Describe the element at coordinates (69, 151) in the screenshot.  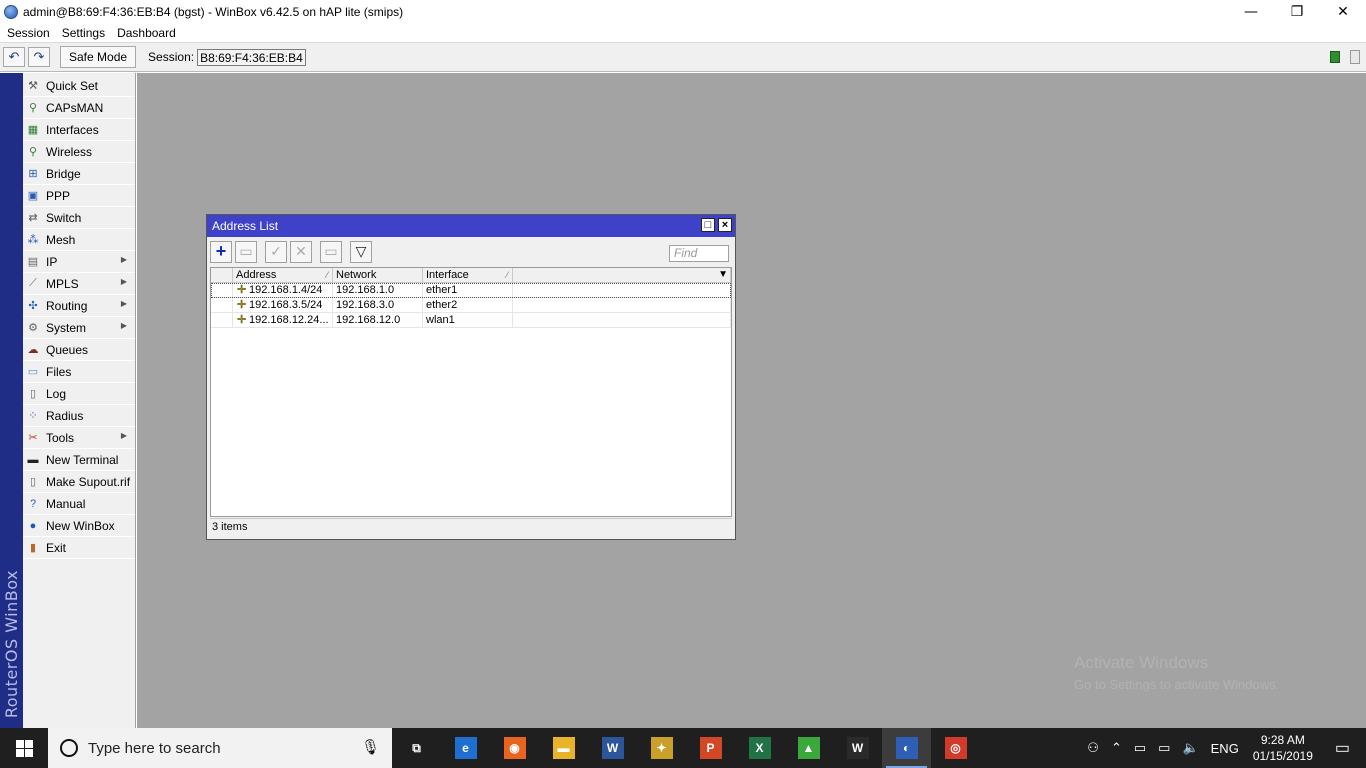
I see `sidebar-item-label: Wireless` at that location.